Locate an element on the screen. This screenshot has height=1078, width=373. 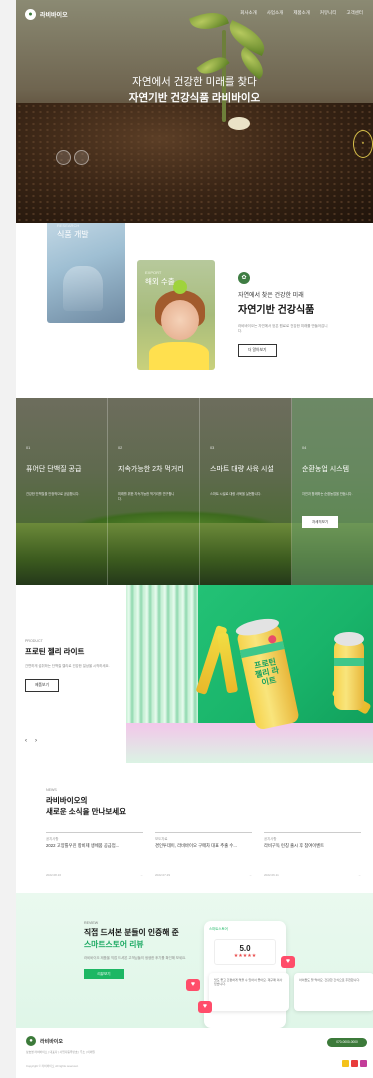
instagram-icon is located at coordinates (363, 1063).